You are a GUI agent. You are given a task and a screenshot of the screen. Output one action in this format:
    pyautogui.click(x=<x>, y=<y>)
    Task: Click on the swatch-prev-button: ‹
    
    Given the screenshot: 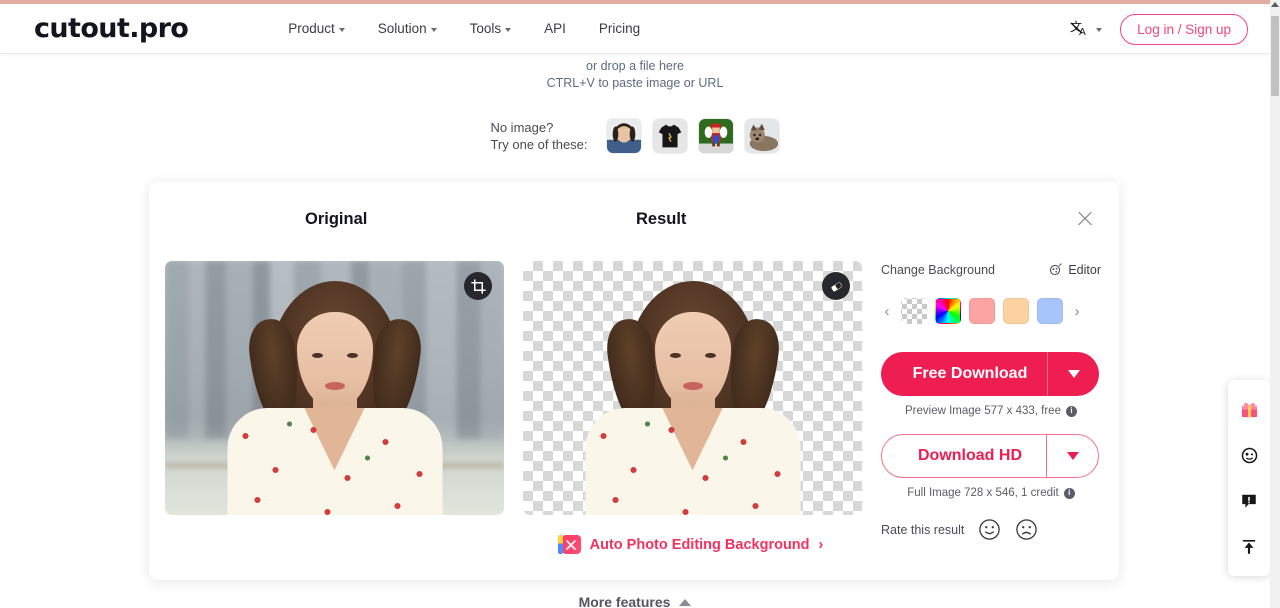 What is the action you would take?
    pyautogui.click(x=887, y=311)
    